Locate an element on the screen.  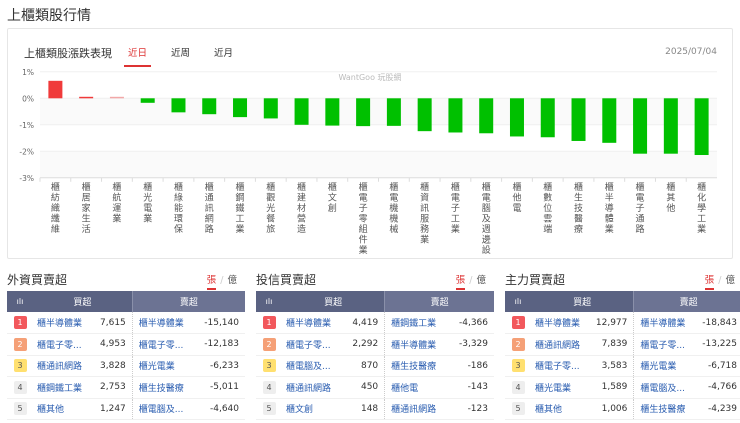
sell-value: -4,766 is located at coordinates (717, 387).